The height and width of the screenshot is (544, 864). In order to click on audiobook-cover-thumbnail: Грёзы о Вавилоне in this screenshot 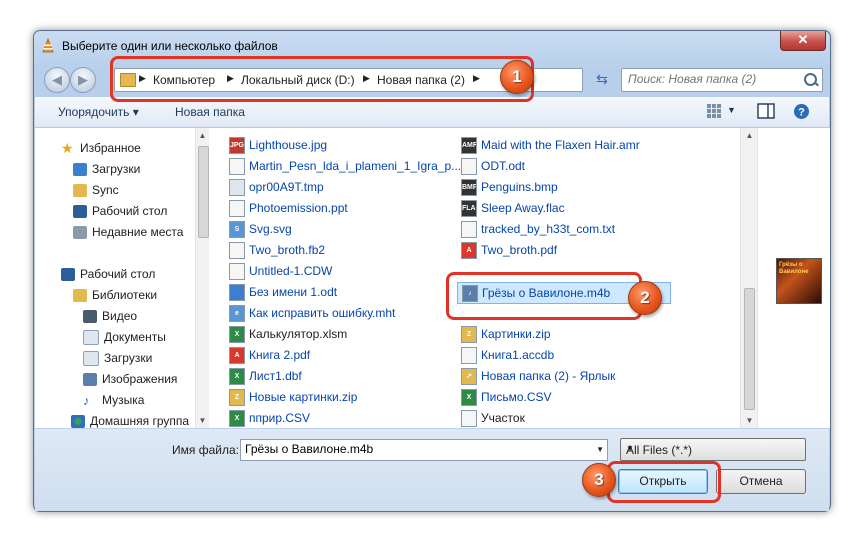, I will do `click(799, 281)`.